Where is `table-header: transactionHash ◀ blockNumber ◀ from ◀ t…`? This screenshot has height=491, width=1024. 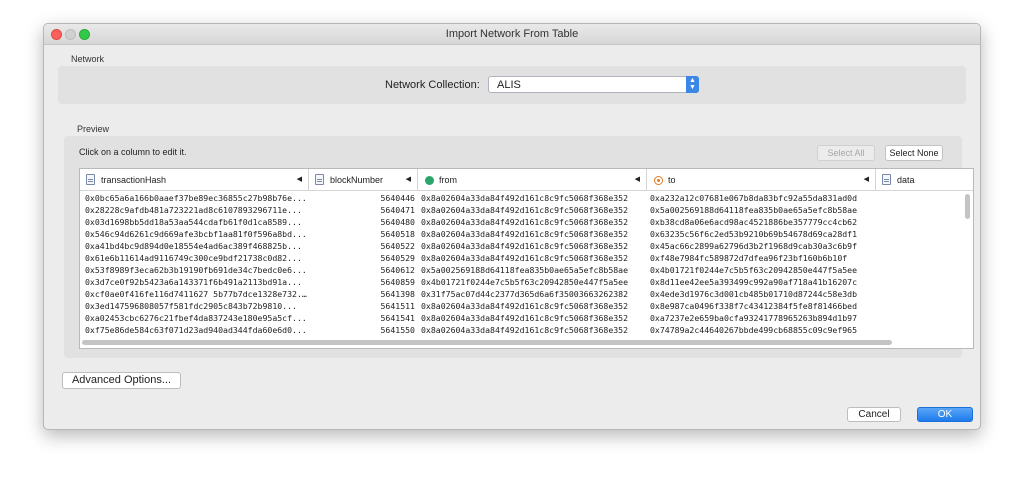
table-header: transactionHash ◀ blockNumber ◀ from ◀ t… is located at coordinates (526, 180).